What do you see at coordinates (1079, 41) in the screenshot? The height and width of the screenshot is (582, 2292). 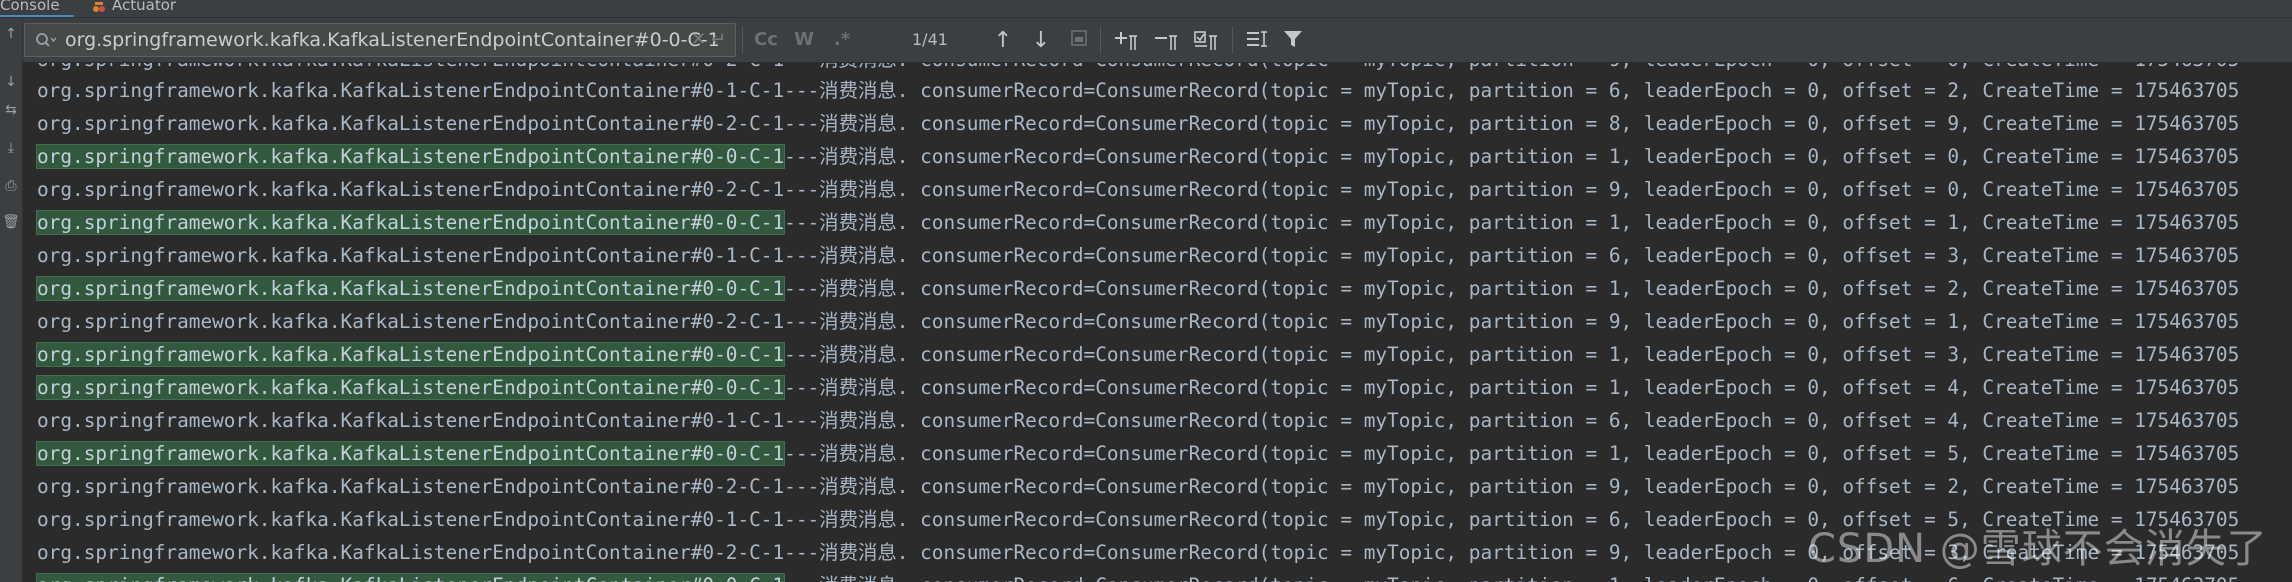 I see `select-all-occurrences-icon` at bounding box center [1079, 41].